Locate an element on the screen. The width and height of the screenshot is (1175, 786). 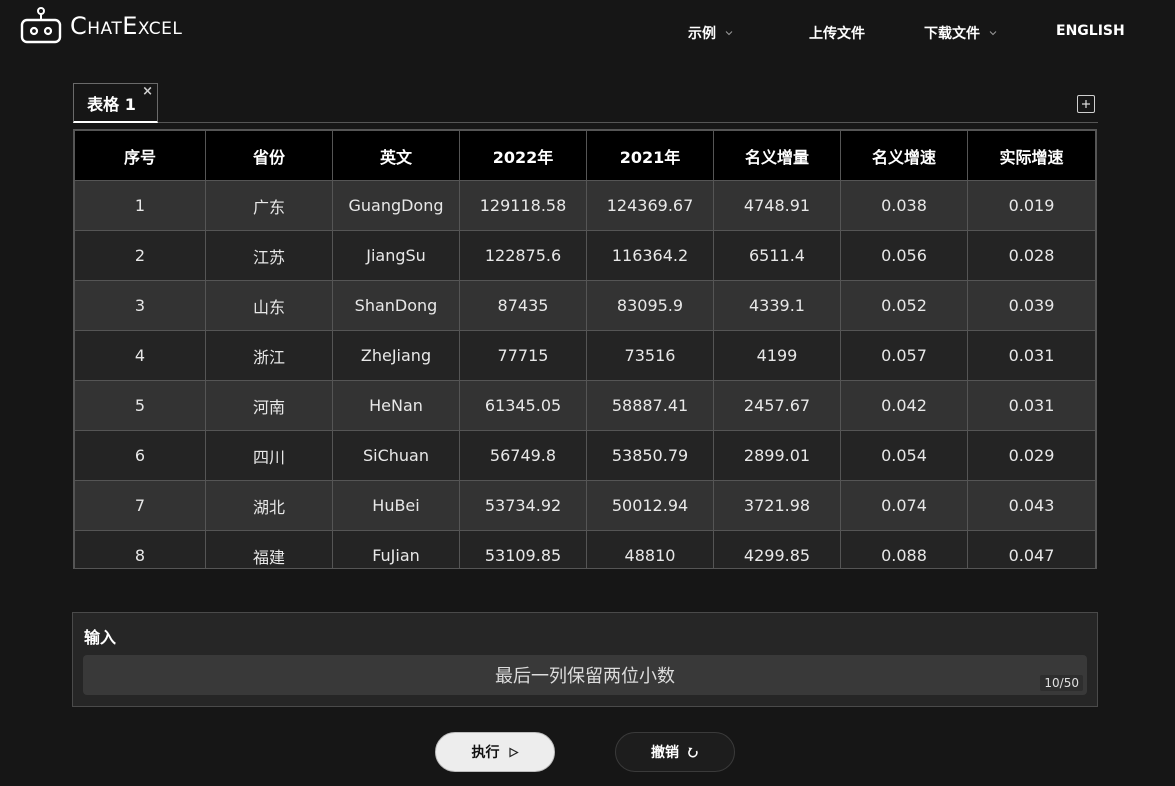
table-cell: 53850.79 is located at coordinates (650, 455).